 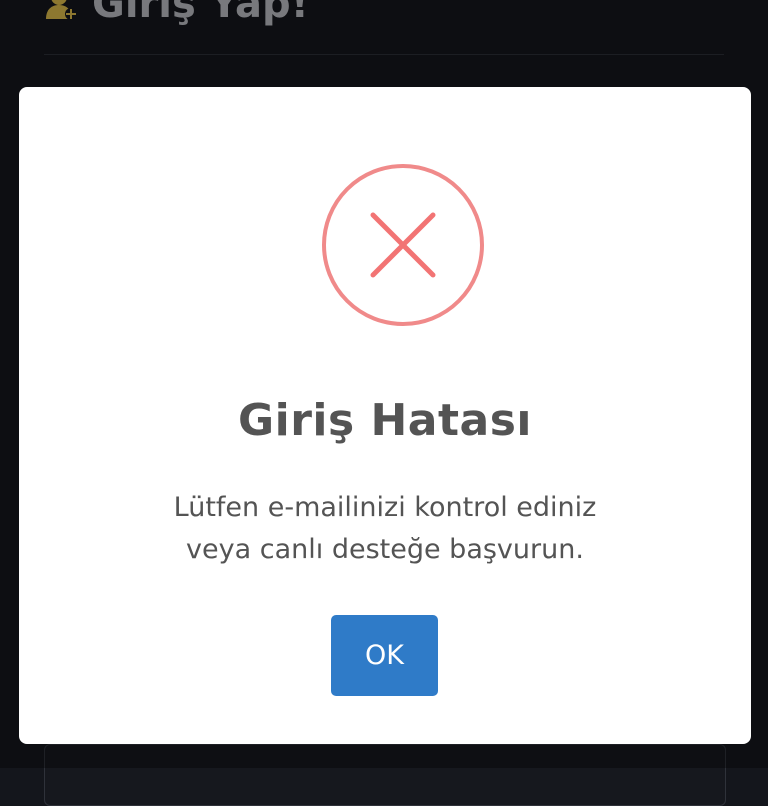 What do you see at coordinates (385, 507) in the screenshot?
I see `dialog-message-line-1: Lütfen e-mailinizi kontrol ediniz` at bounding box center [385, 507].